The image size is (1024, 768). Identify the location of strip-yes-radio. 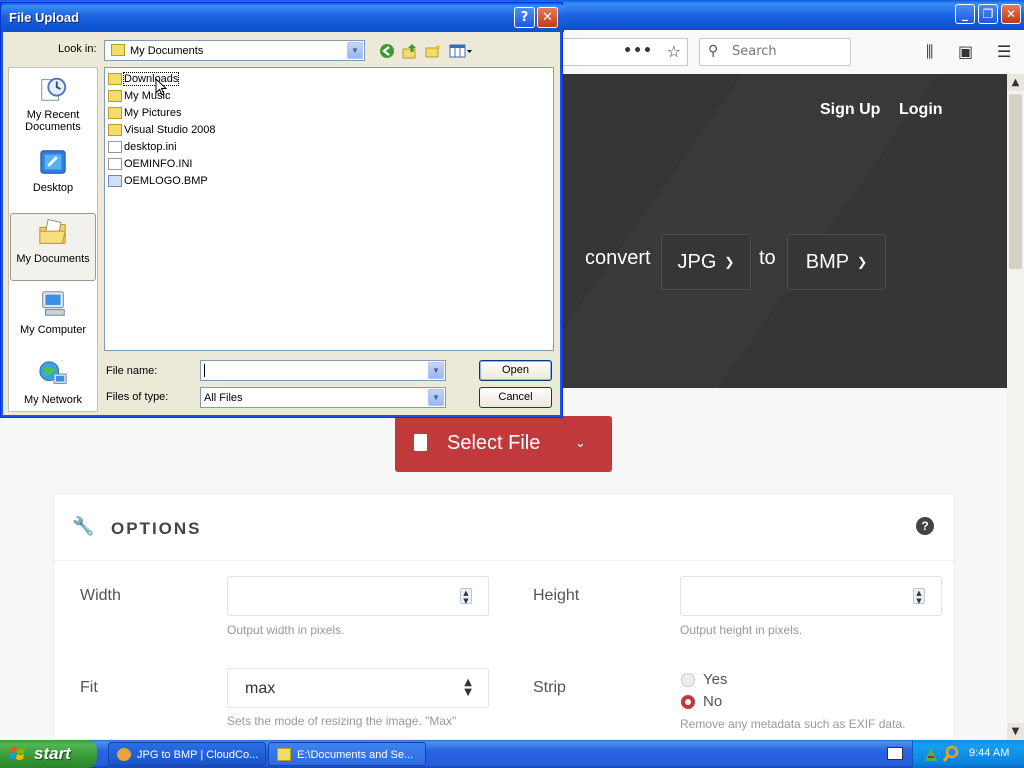
(688, 680).